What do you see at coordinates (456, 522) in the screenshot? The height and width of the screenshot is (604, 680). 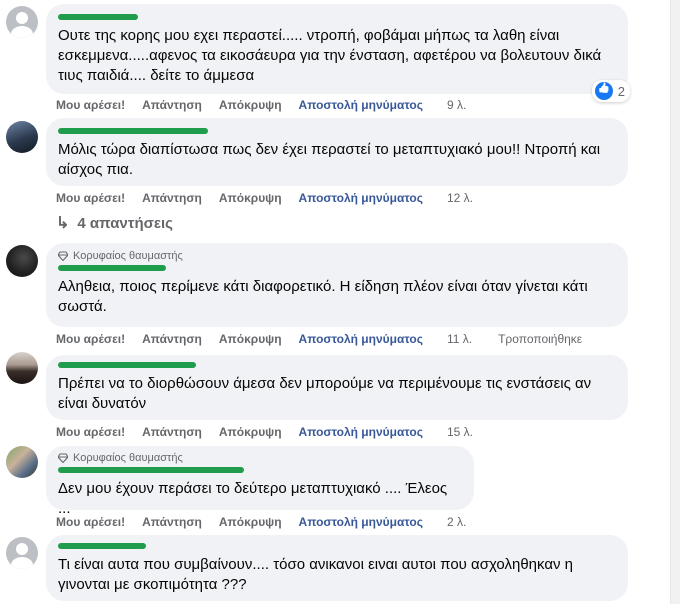 I see `timestamp: 2 λ.` at bounding box center [456, 522].